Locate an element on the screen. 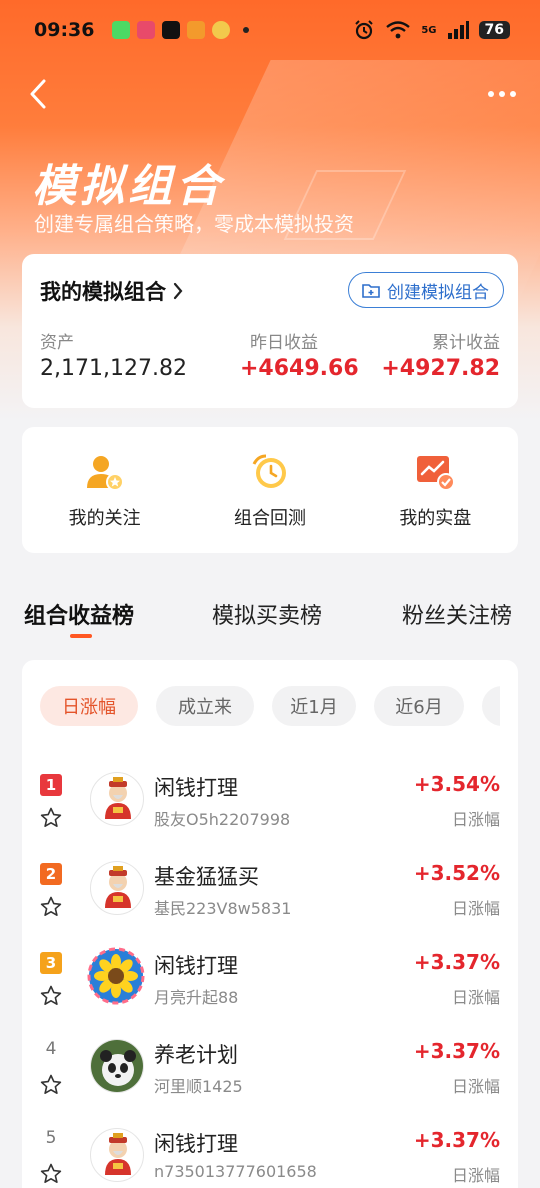  filter-more-chip is located at coordinates (491, 706).